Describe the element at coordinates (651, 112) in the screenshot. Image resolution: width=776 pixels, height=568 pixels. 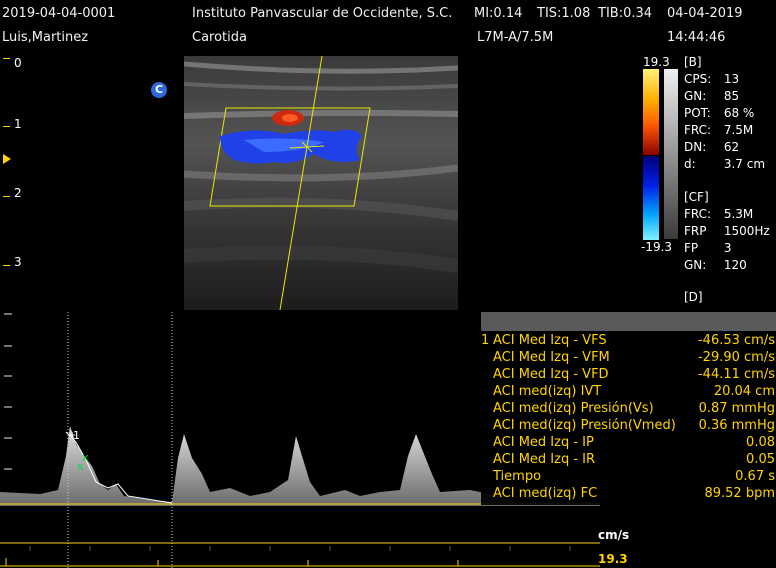
I see `color-bar-positive` at that location.